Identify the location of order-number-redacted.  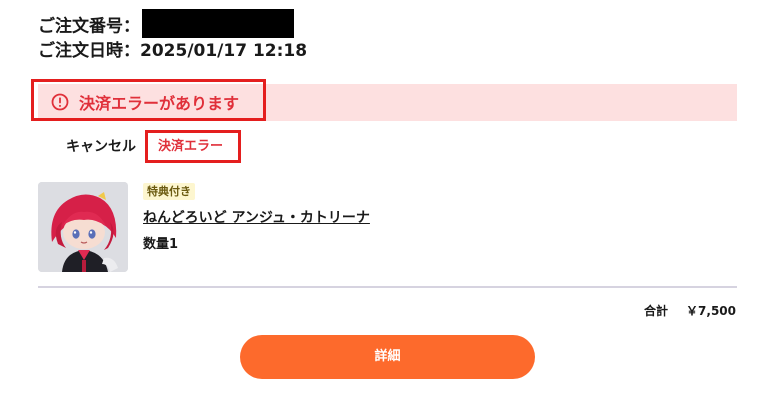
(218, 23).